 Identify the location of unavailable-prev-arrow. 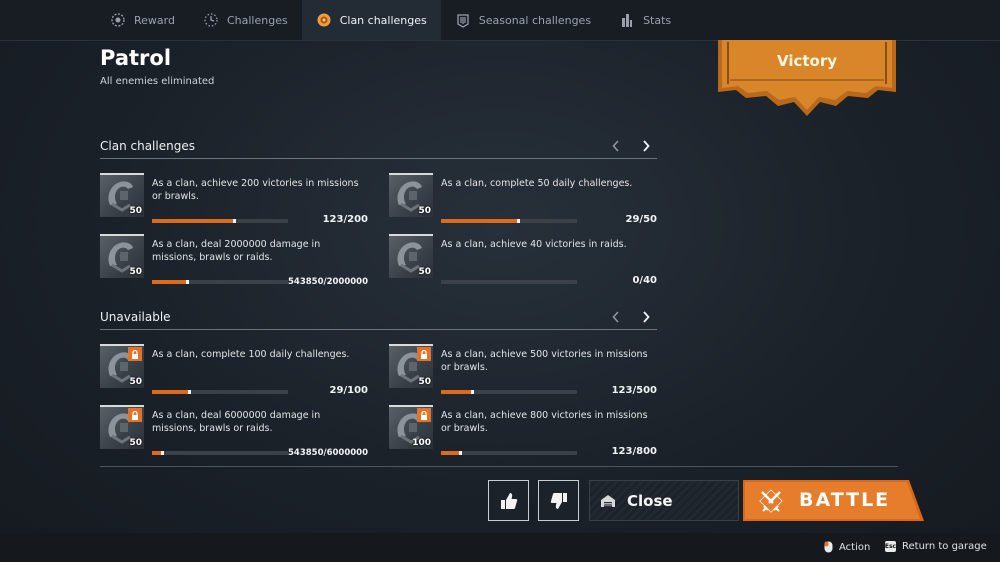
(616, 317).